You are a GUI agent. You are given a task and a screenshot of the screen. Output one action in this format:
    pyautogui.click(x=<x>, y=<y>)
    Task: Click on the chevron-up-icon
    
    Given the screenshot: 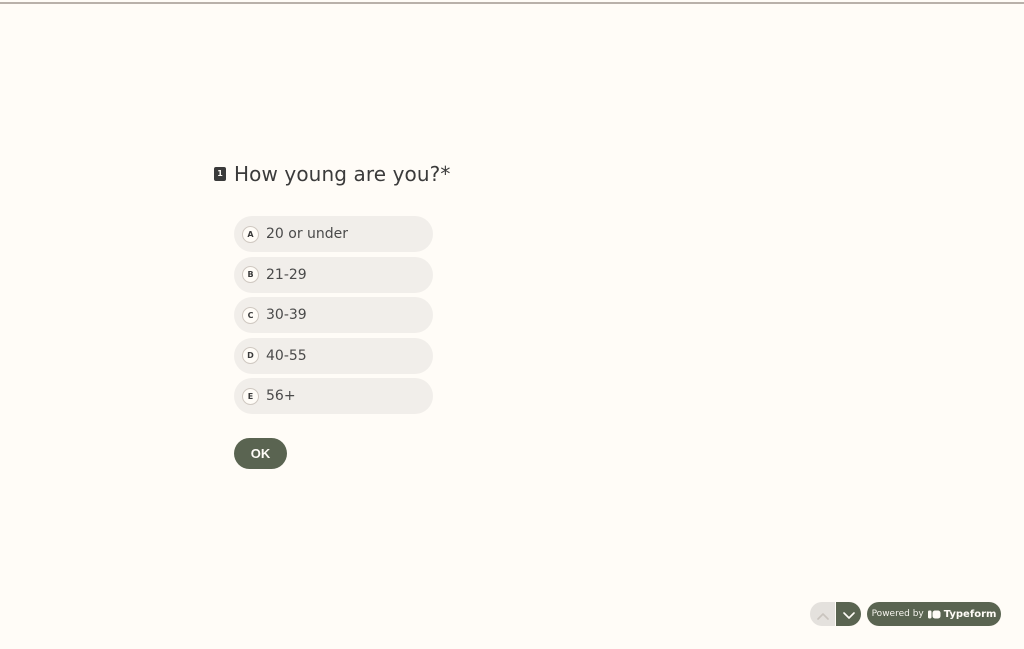 What is the action you would take?
    pyautogui.click(x=822, y=614)
    